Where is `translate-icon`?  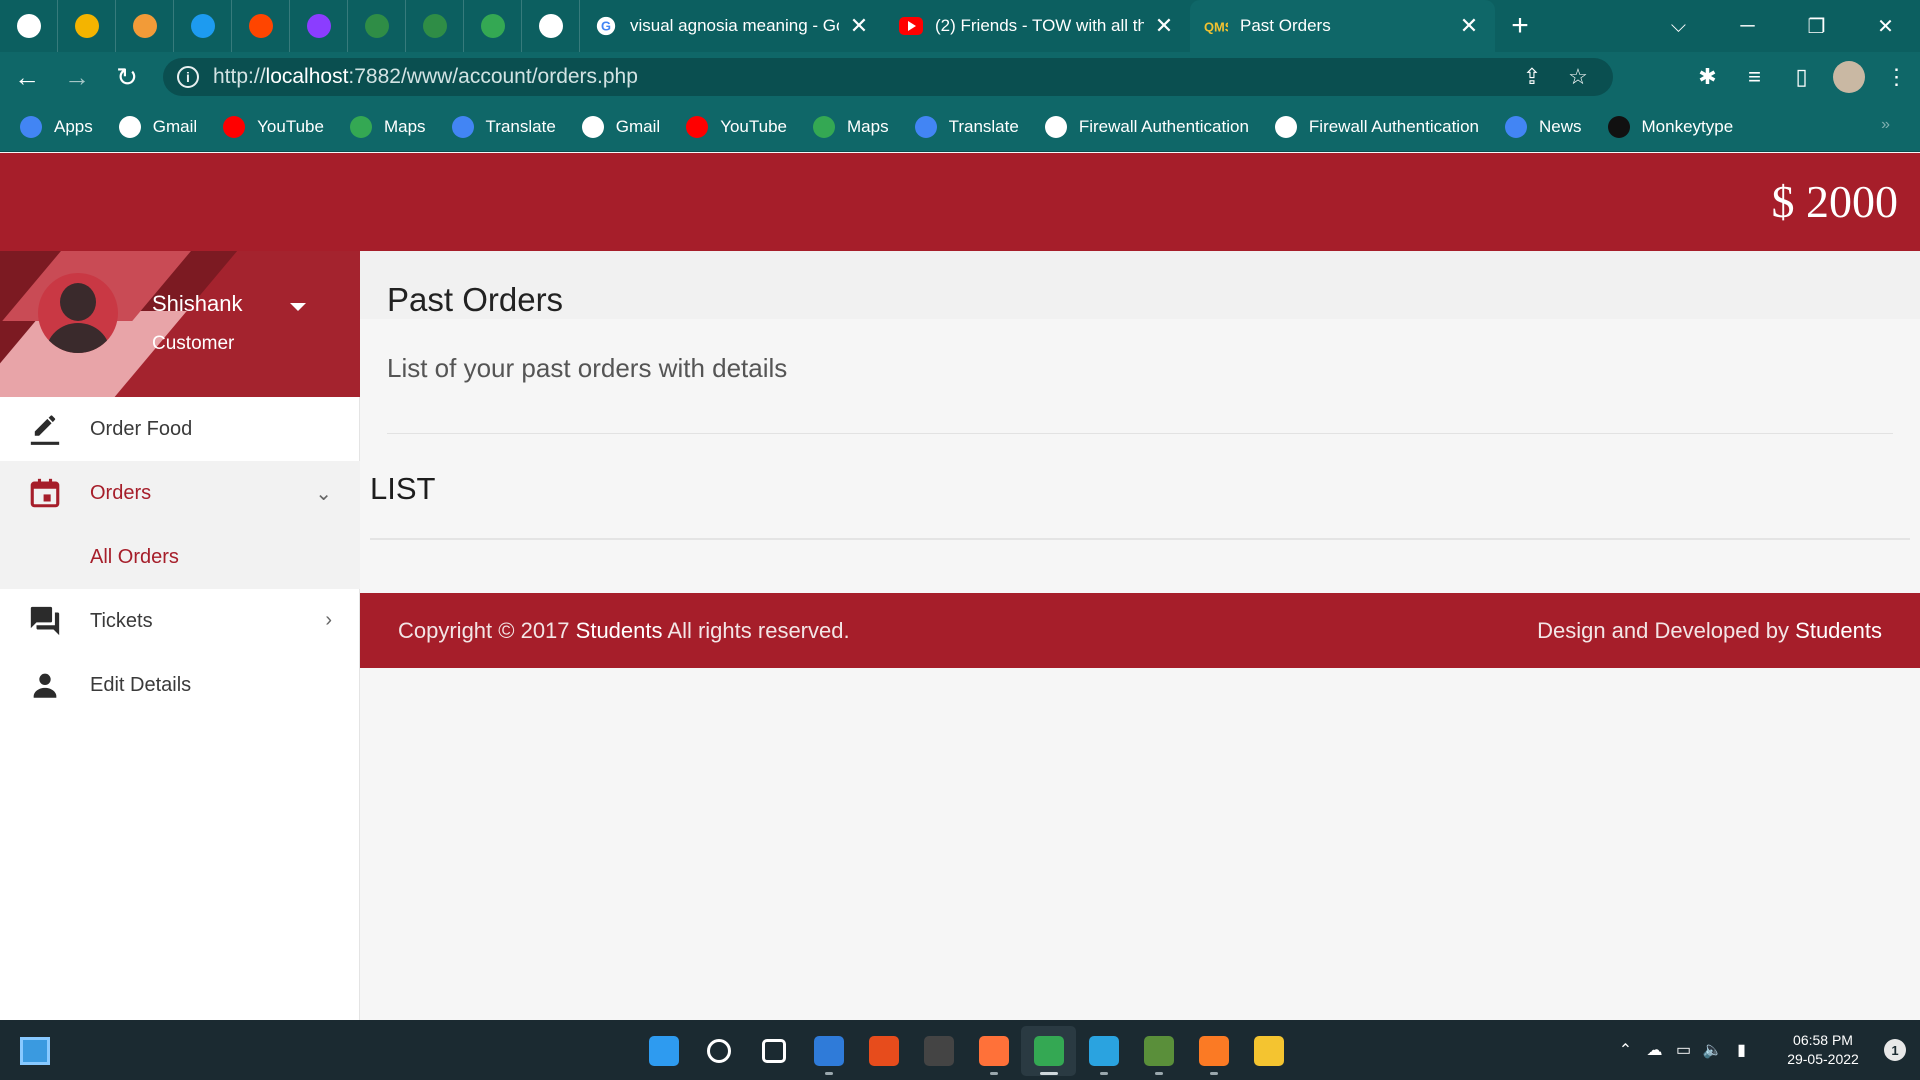
translate-icon is located at coordinates (925, 126).